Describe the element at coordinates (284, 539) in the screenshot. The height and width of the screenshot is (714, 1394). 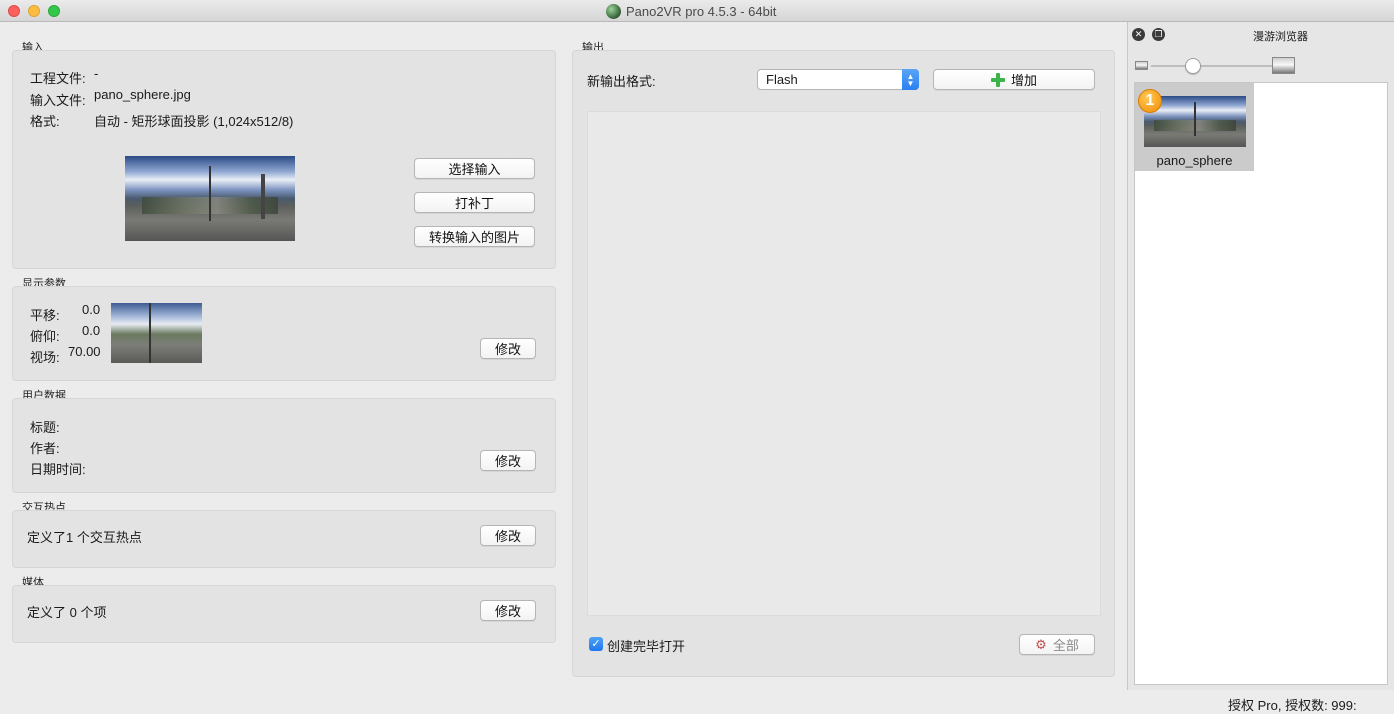
I see `hotspots-panel: 定义了1 个交互热点 修改` at that location.